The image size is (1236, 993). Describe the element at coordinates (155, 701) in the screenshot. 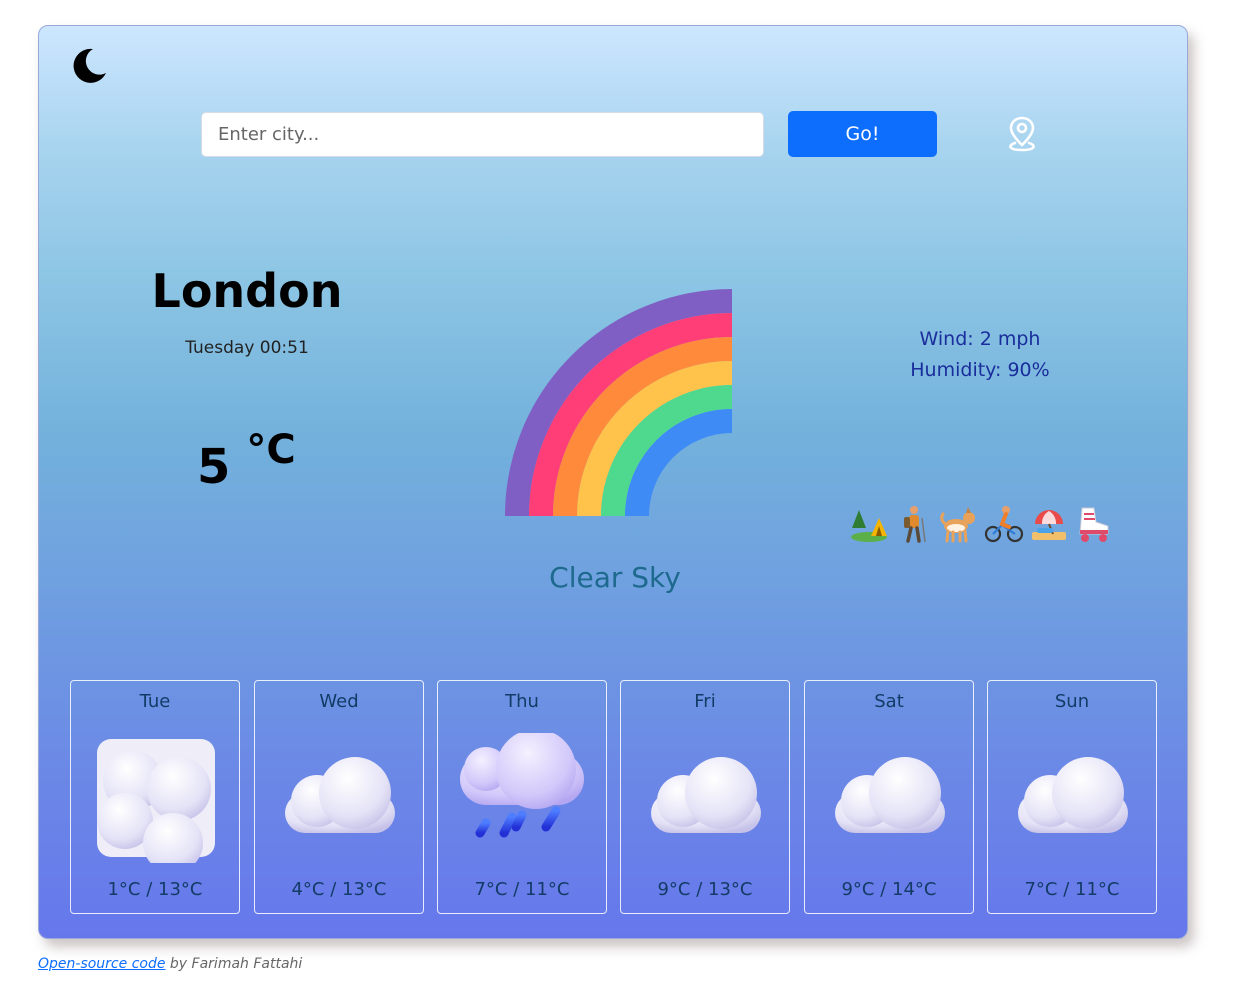

I see `forecast-day-name: Tue` at that location.